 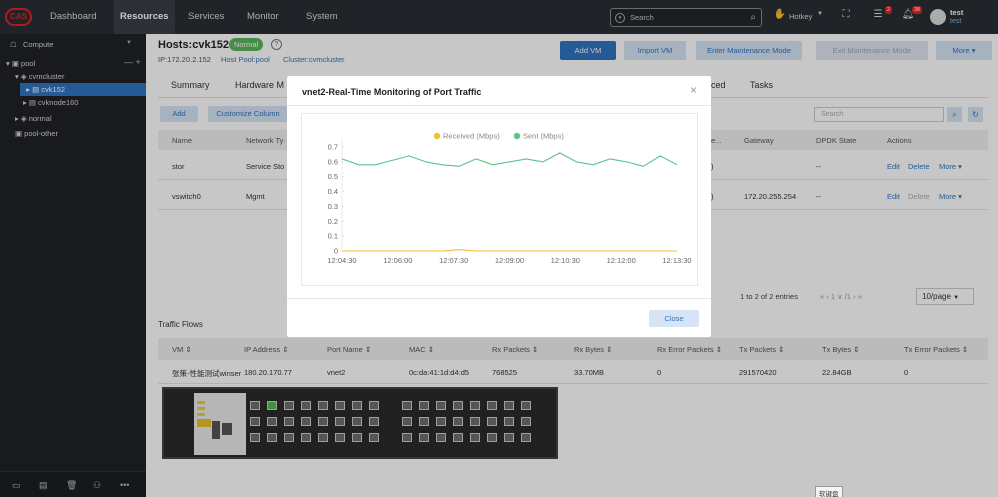 What do you see at coordinates (336, 251) in the screenshot?
I see `y-tick-label: 0` at bounding box center [336, 251].